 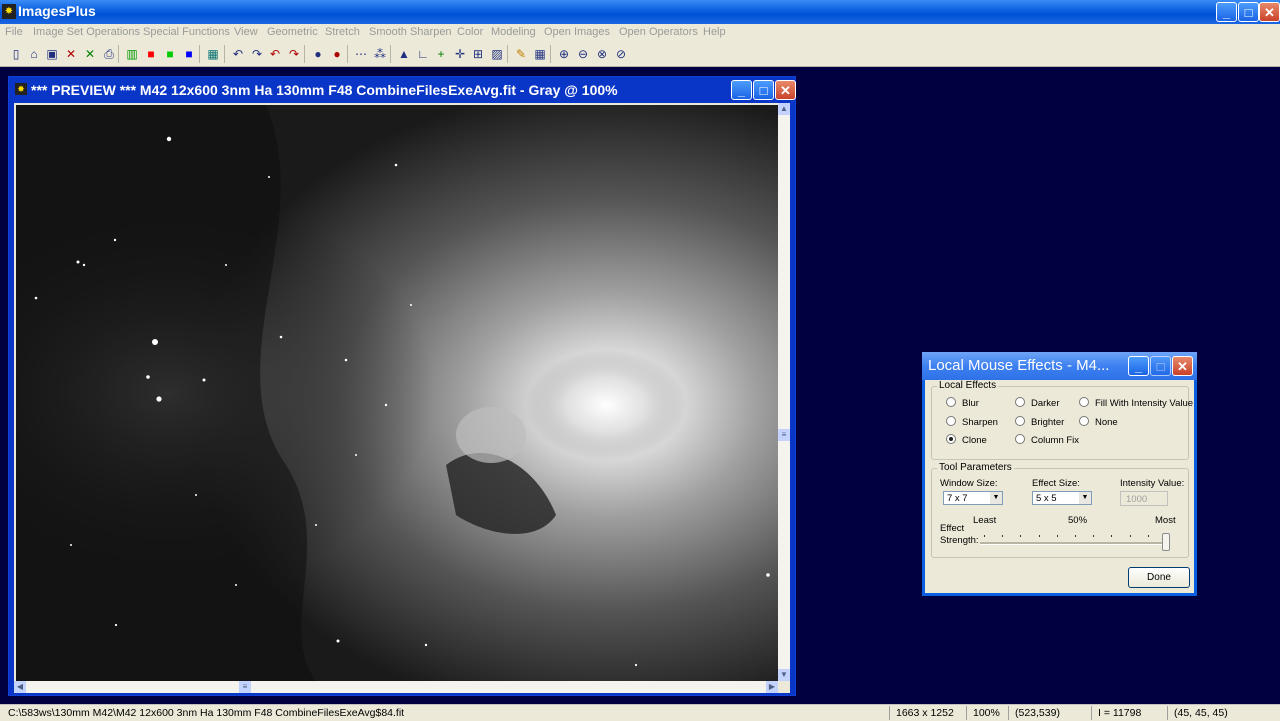 I want to click on levels-icon: ∟, so click(x=423, y=54).